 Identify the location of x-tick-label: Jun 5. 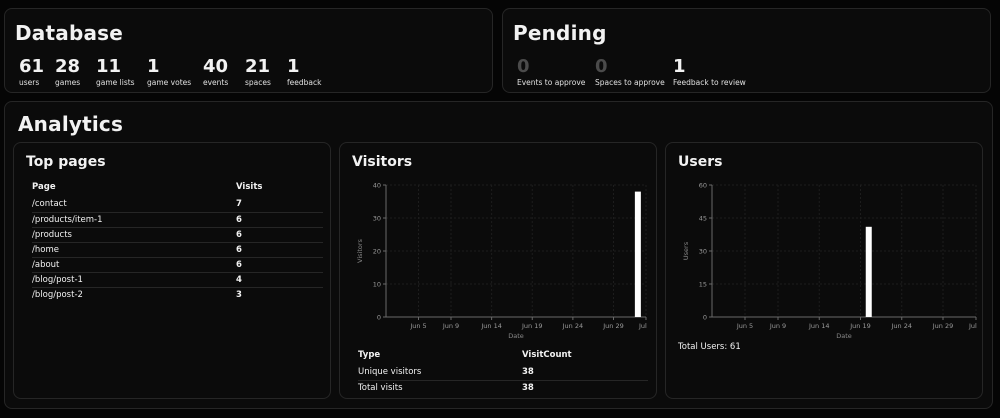
(744, 326).